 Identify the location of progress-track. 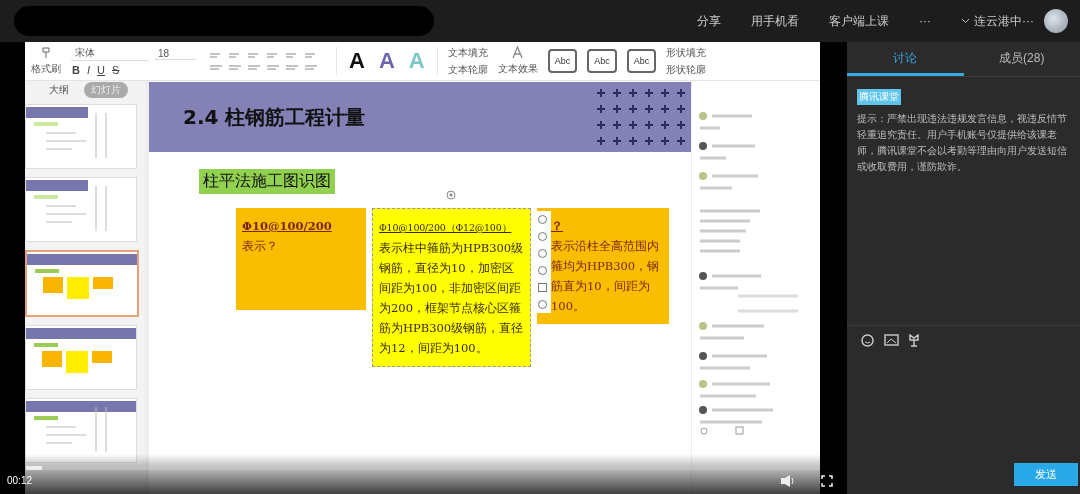
(423, 468).